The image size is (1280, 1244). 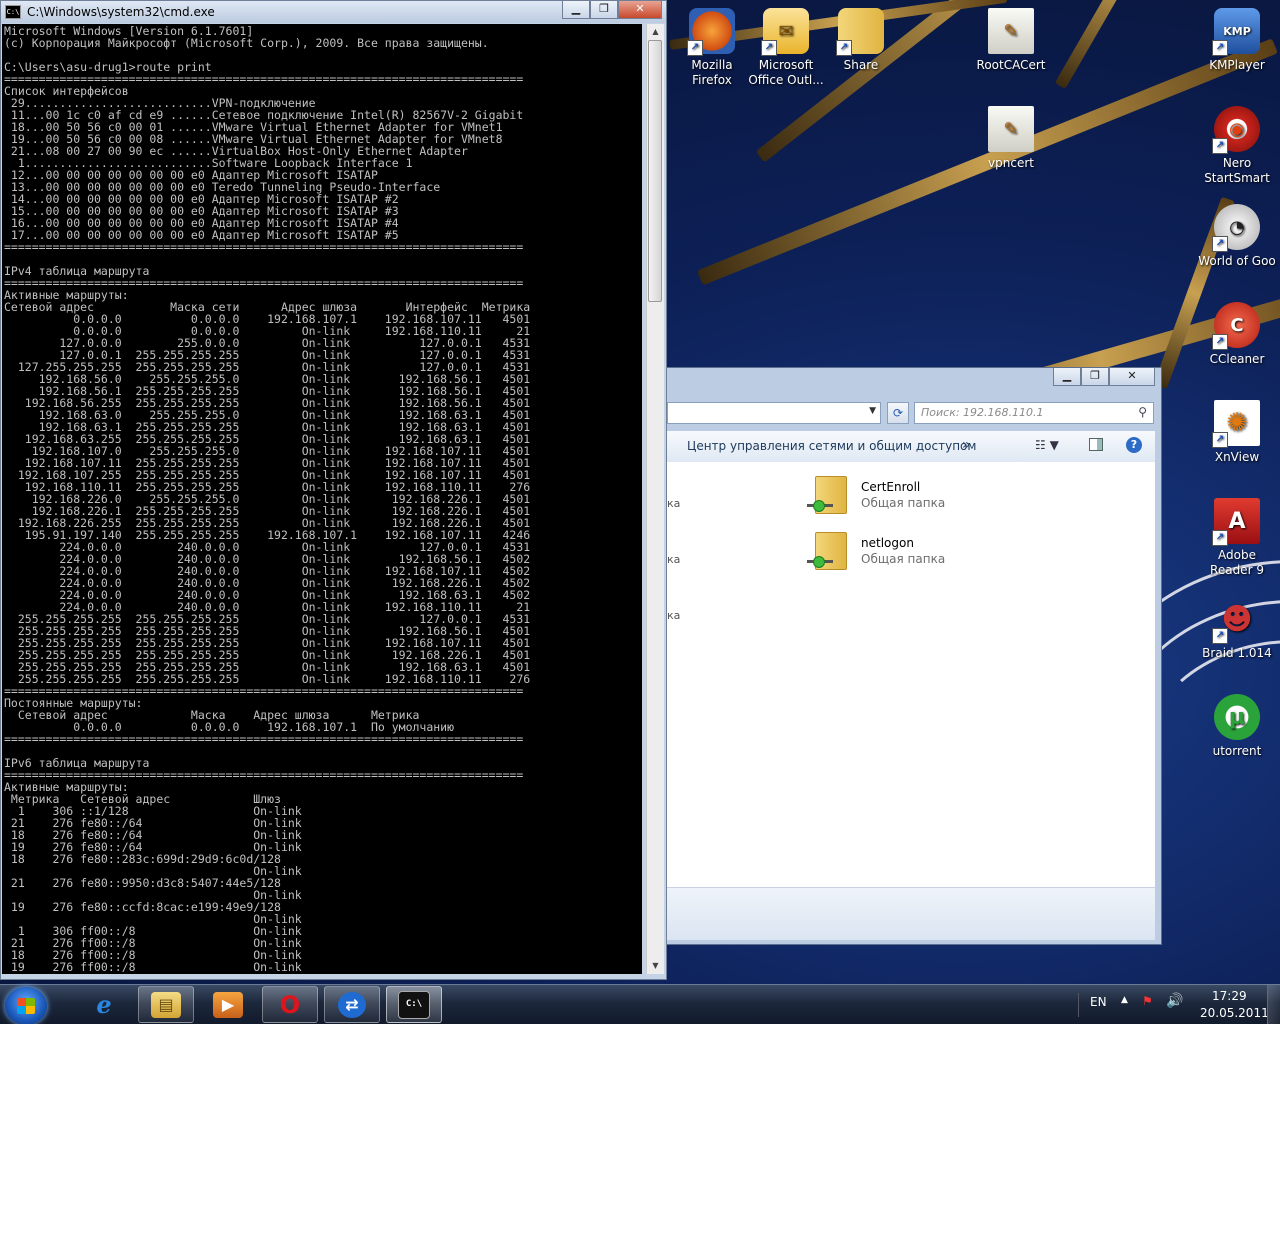 I want to click on icon-glyph: C, so click(x=1237, y=325).